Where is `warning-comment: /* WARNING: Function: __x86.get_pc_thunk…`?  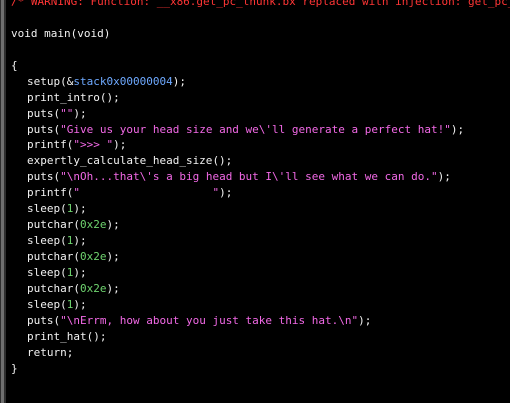 warning-comment: /* WARNING: Function: __x86.get_pc_thunk… is located at coordinates (260, 5).